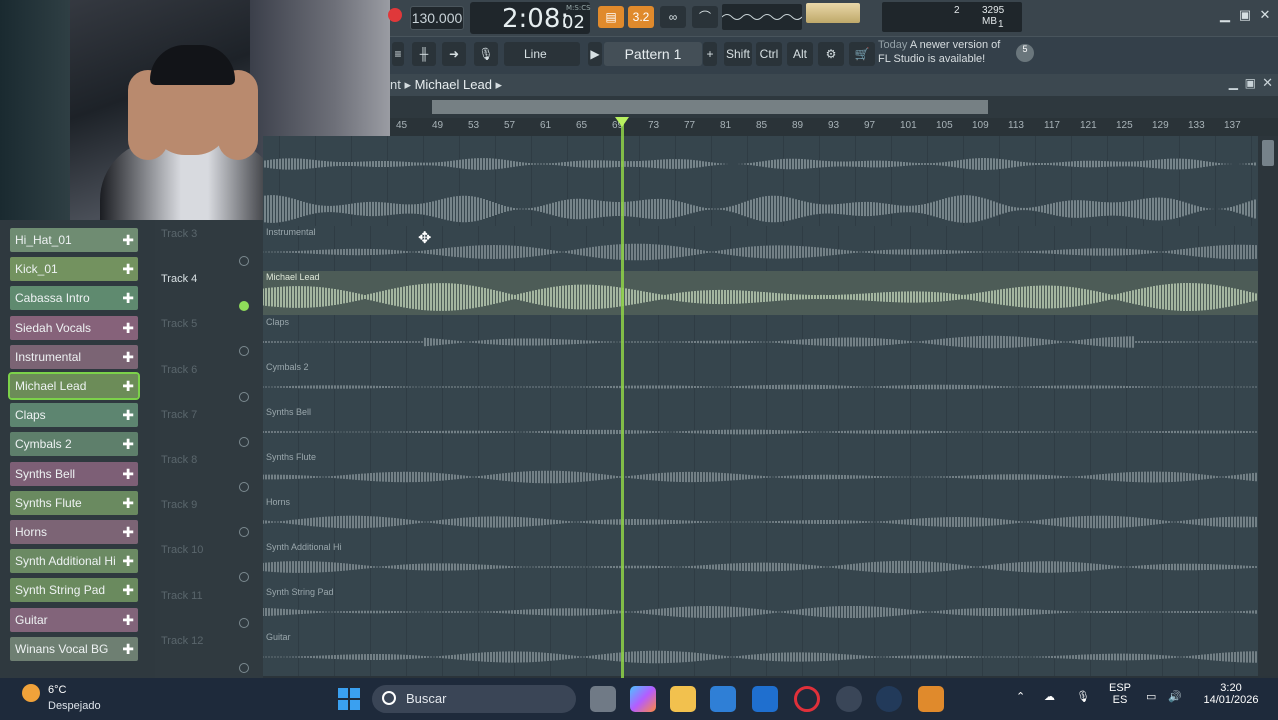 This screenshot has height=720, width=1278. I want to click on outlook-icon, so click(765, 699).